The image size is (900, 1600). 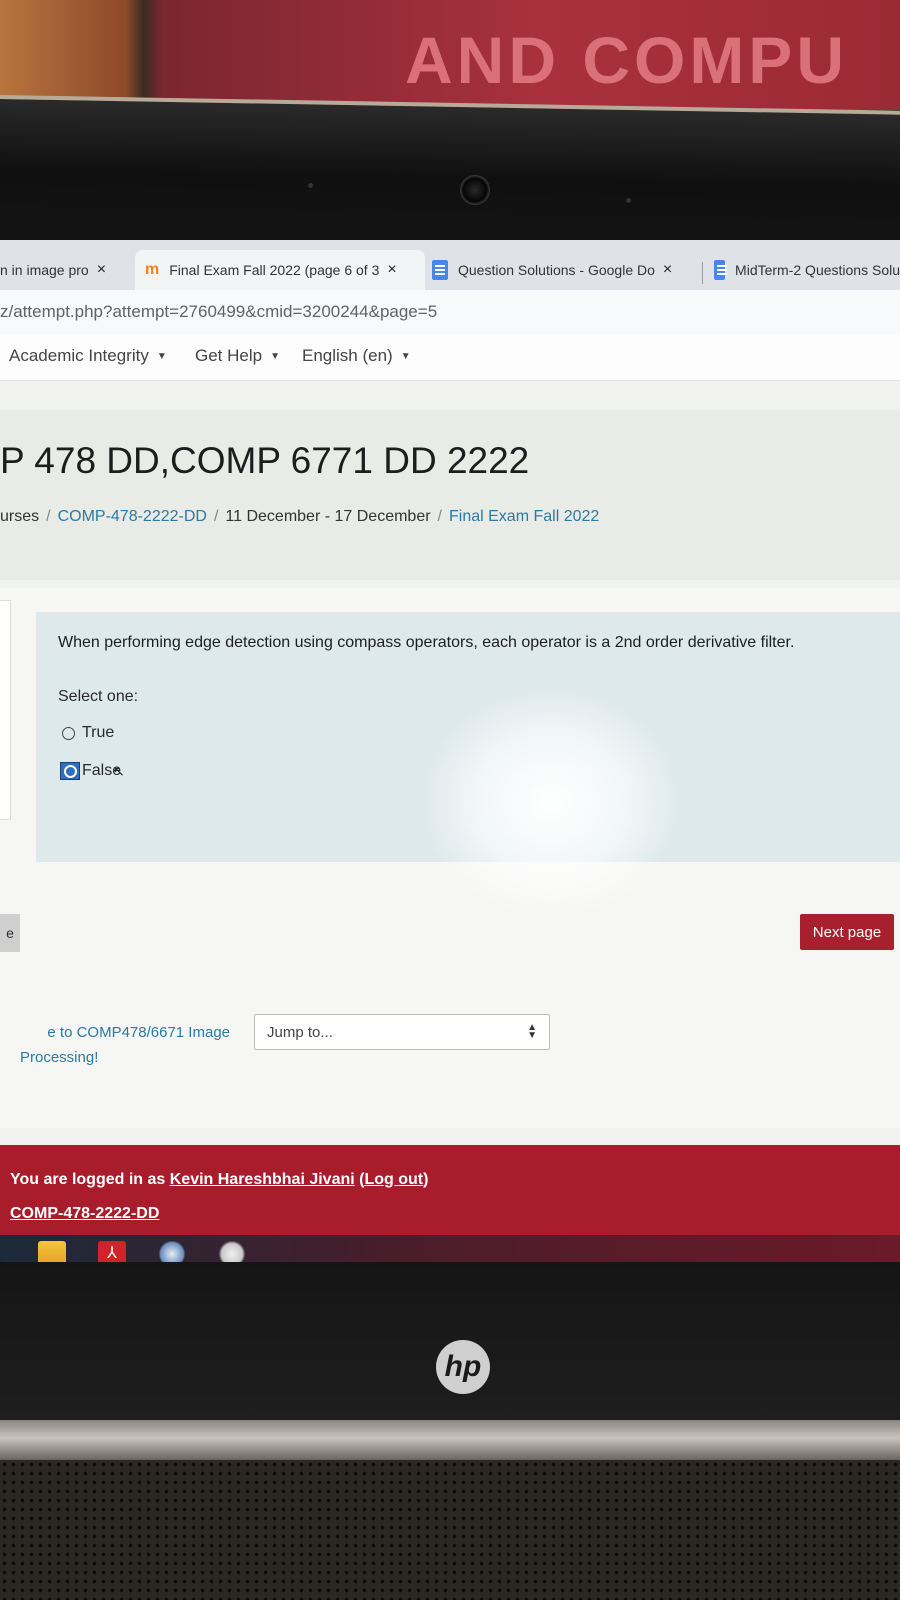 I want to click on cursor-icon: ↖, so click(x=119, y=770).